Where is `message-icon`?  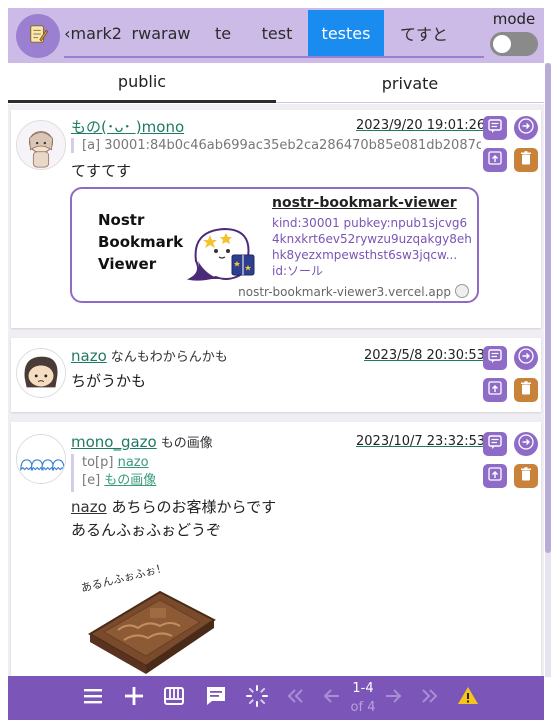
message-icon is located at coordinates (216, 698).